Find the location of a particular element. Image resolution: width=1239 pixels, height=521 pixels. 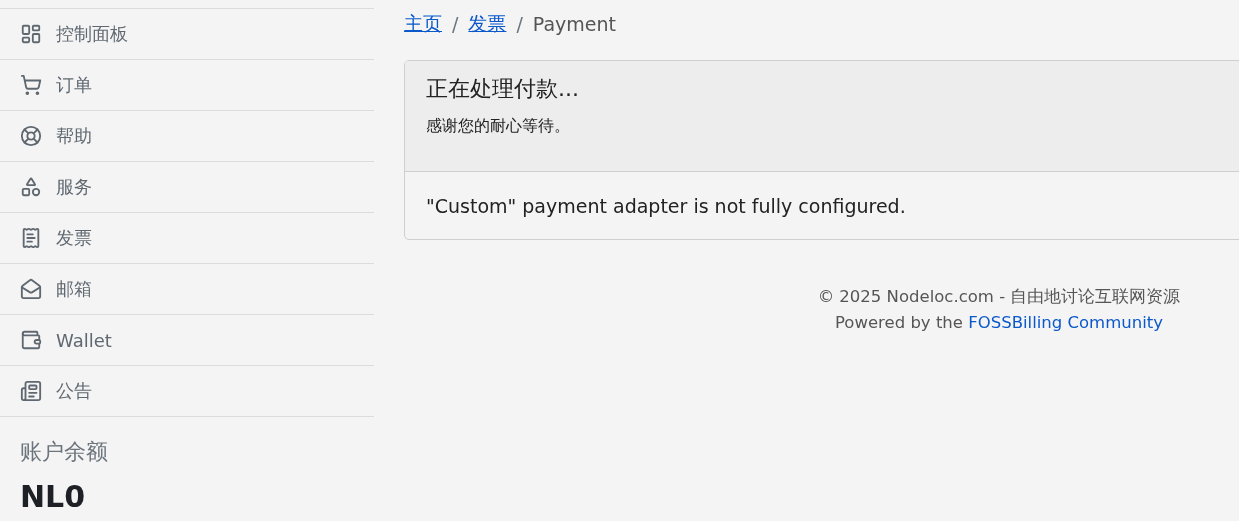

sidebar-item: 邮箱 is located at coordinates (187, 288).